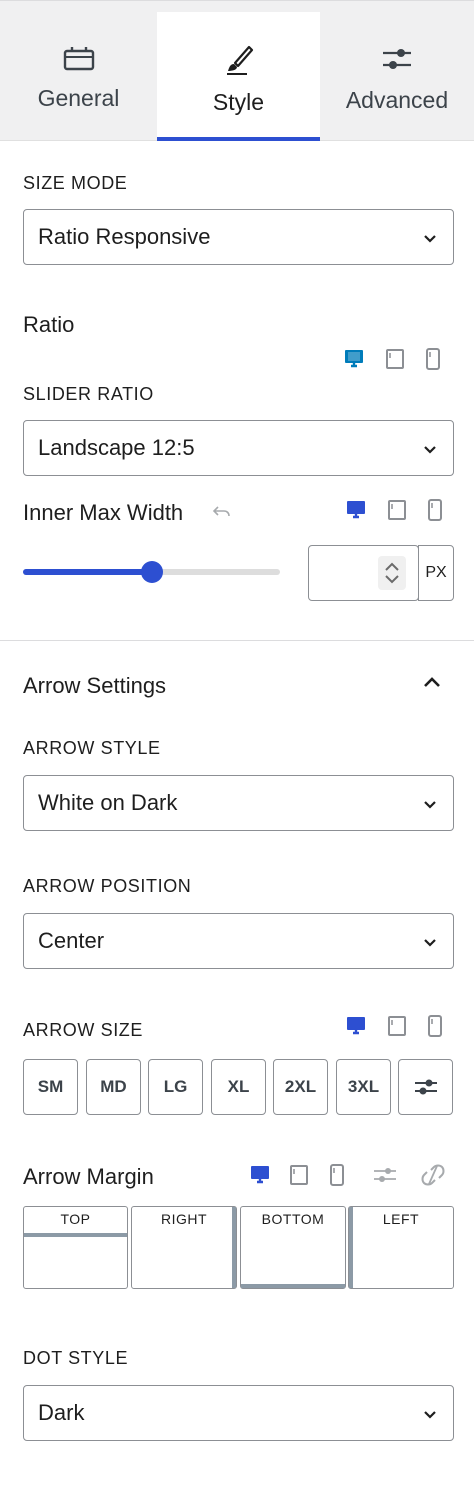 Image resolution: width=474 pixels, height=1492 pixels. I want to click on slider-ratio-select: Landscape 12:5, so click(238, 448).